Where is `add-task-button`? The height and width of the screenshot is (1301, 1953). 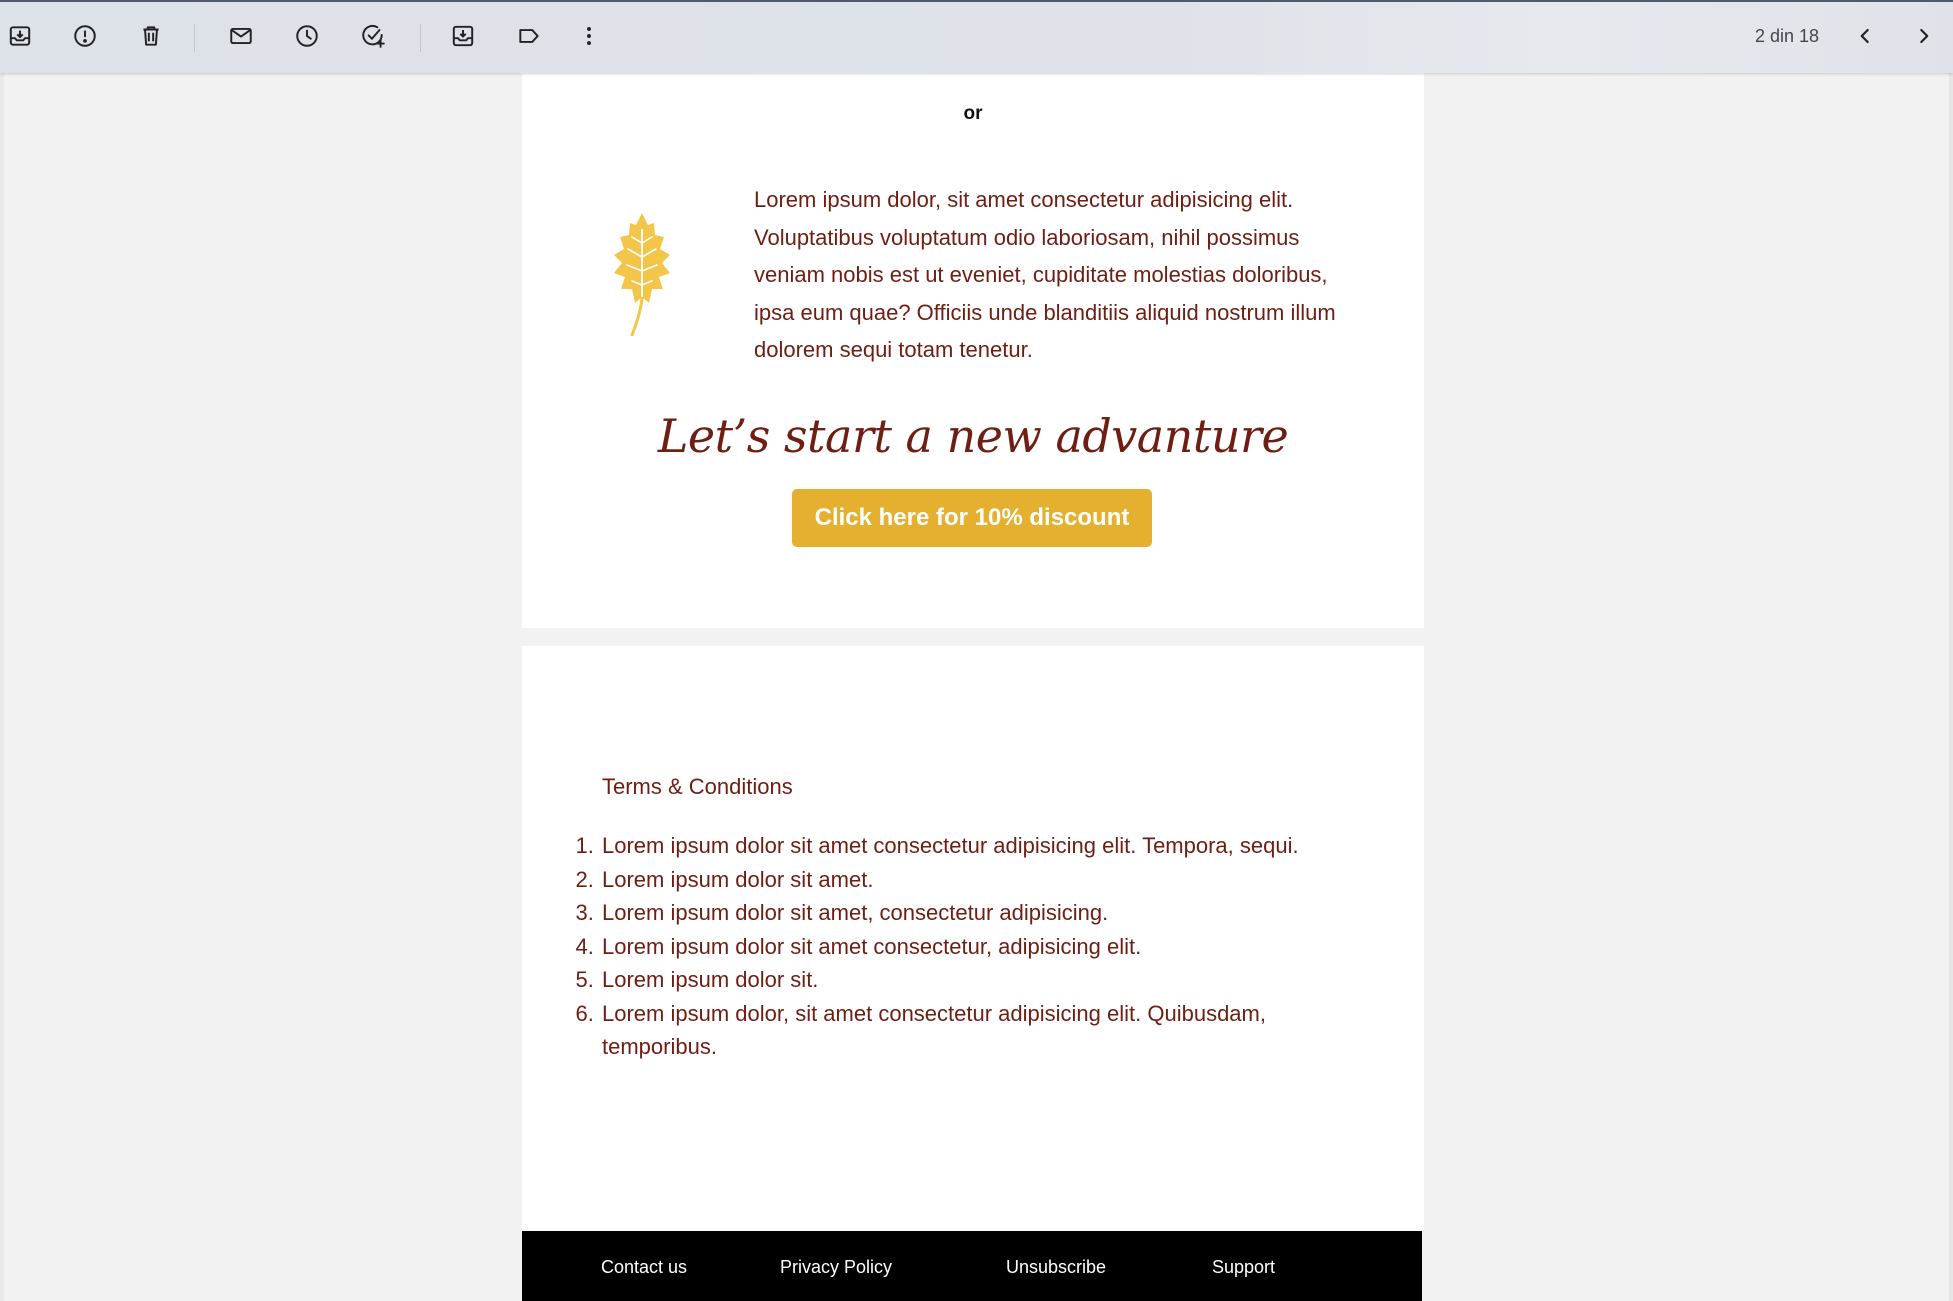 add-task-button is located at coordinates (373, 36).